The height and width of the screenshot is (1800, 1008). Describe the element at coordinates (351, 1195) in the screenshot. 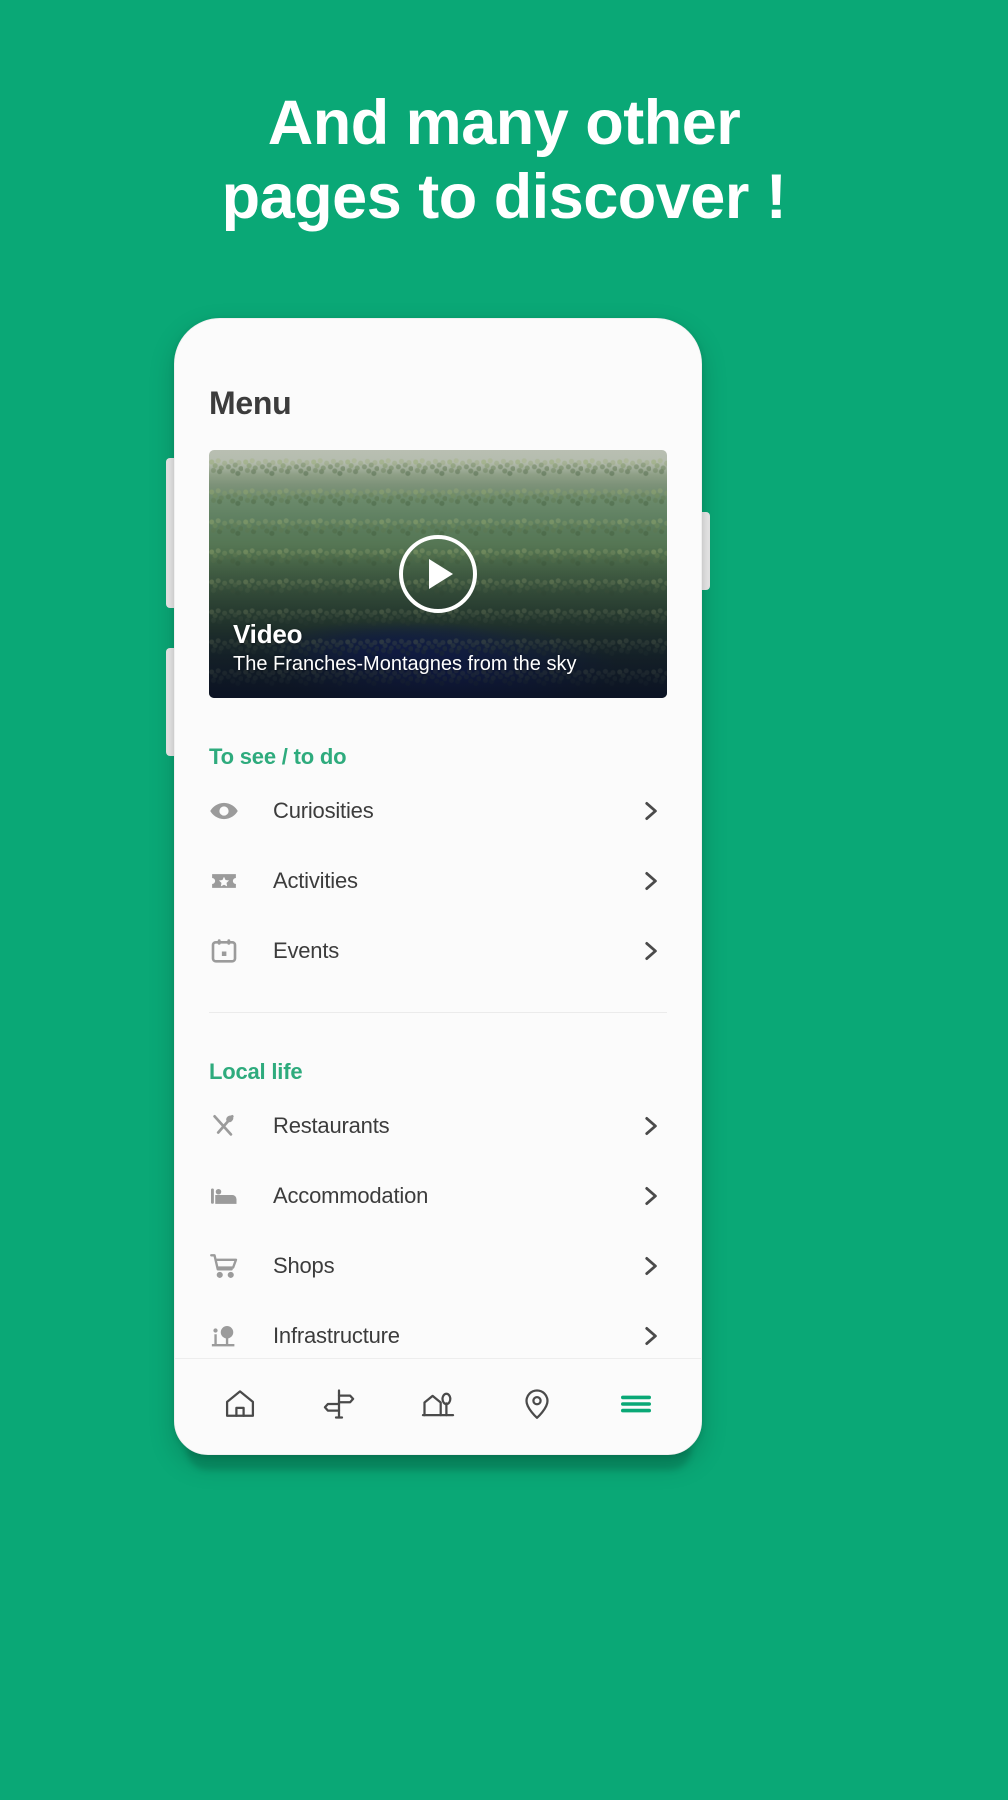

I see `menu-item-label: Accommodation` at that location.